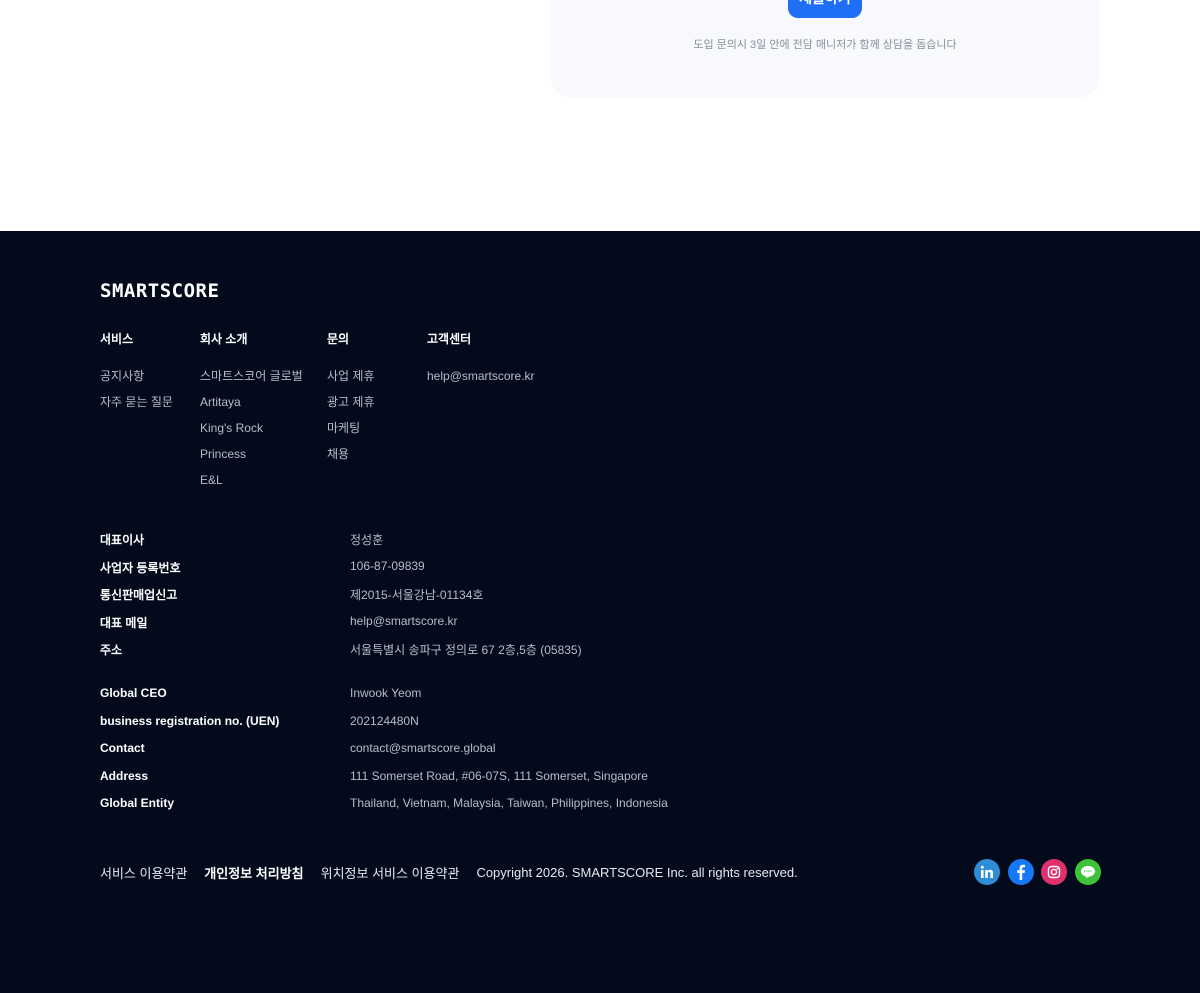 Image resolution: width=1200 pixels, height=993 pixels. I want to click on info-row: 대표이사 정성훈, so click(500, 545).